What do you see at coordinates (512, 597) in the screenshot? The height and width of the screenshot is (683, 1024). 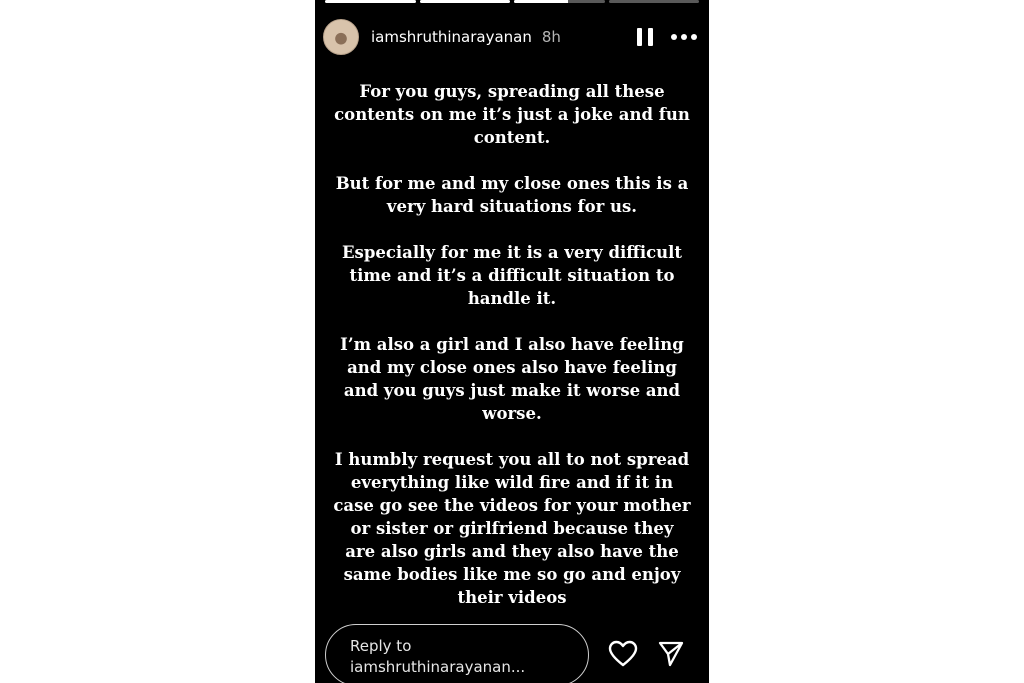 I see `story-line: their videos` at bounding box center [512, 597].